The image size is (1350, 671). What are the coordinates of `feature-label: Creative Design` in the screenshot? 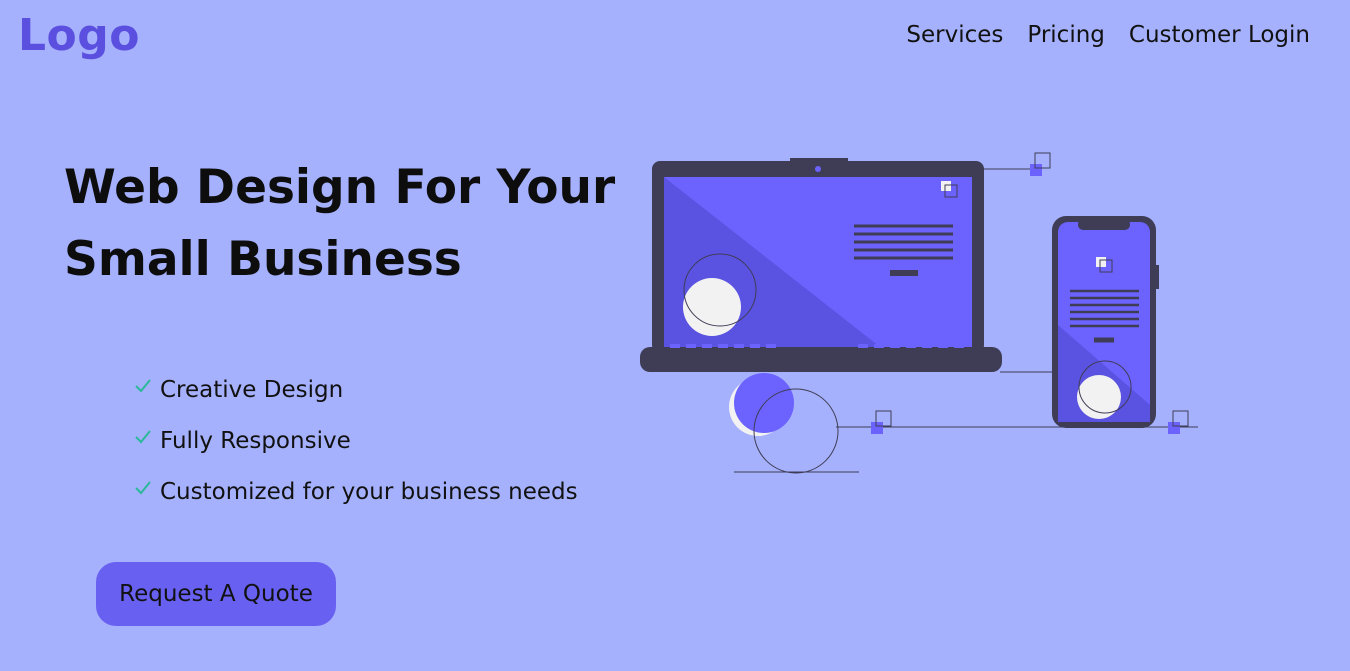 It's located at (252, 389).